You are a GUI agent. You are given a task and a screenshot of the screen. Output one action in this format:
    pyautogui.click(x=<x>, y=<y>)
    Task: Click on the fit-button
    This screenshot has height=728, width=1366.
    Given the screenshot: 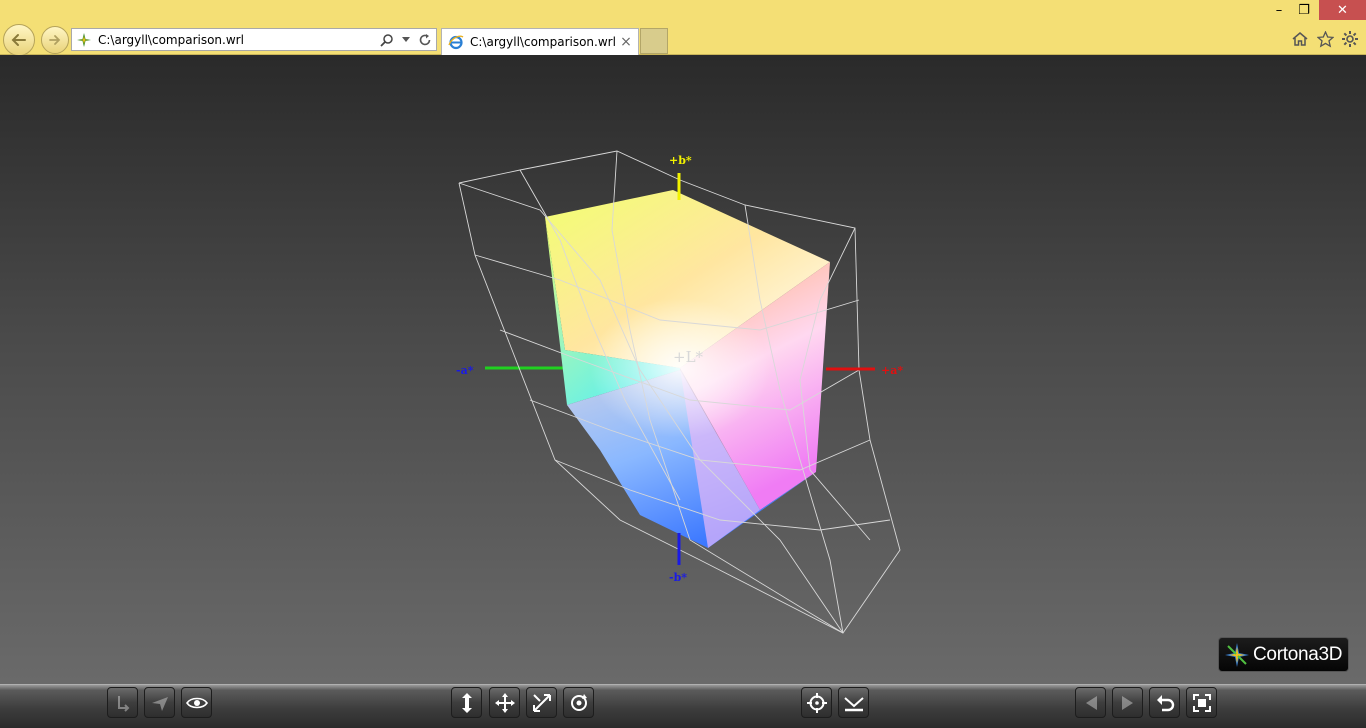 What is the action you would take?
    pyautogui.click(x=1201, y=702)
    